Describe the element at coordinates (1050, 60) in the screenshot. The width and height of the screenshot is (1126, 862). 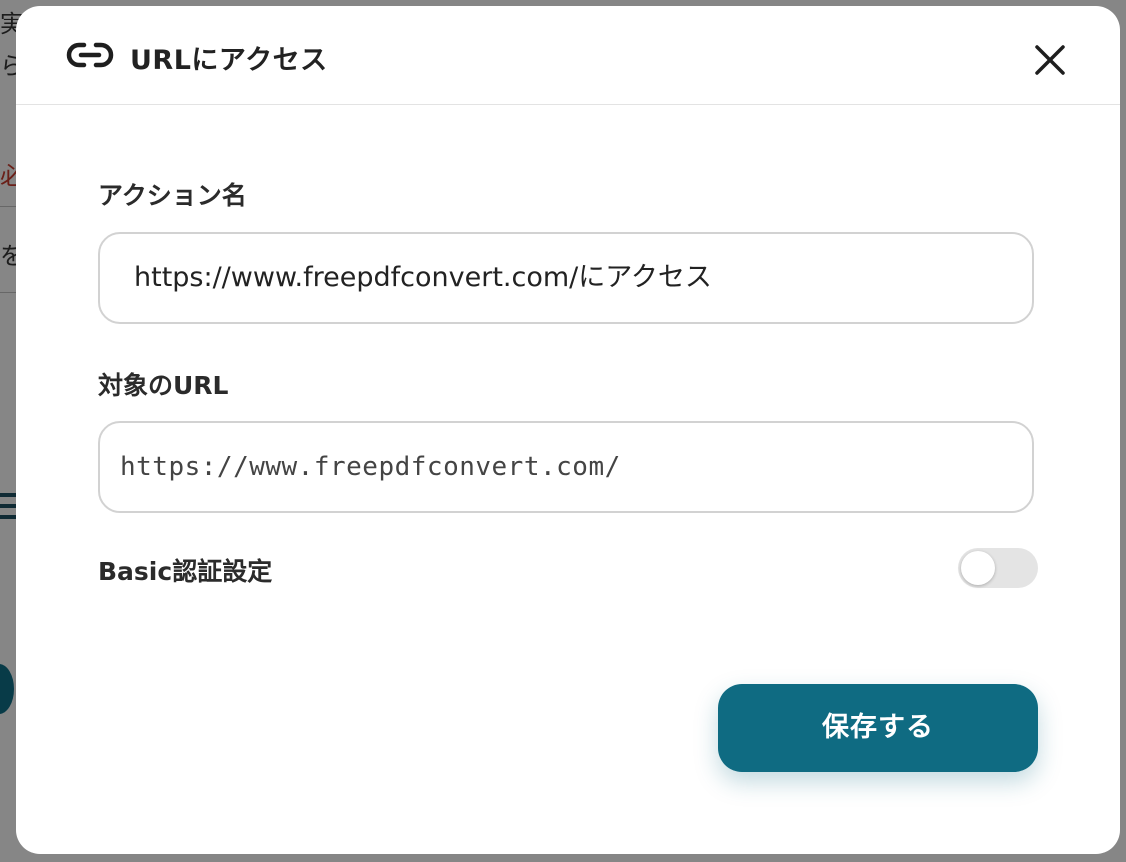
I see `close-icon` at that location.